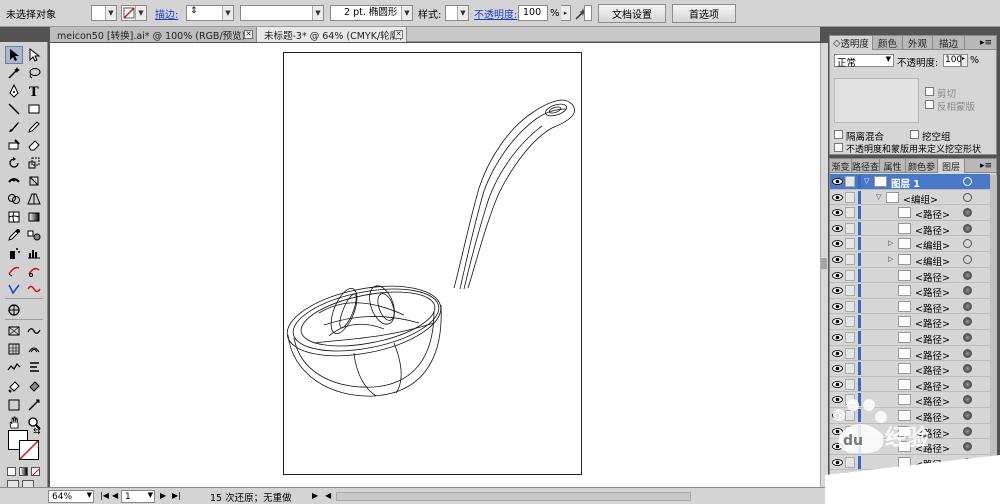 The image size is (1000, 504). Describe the element at coordinates (104, 13) in the screenshot. I see `fill-color-swatch: ▼` at that location.